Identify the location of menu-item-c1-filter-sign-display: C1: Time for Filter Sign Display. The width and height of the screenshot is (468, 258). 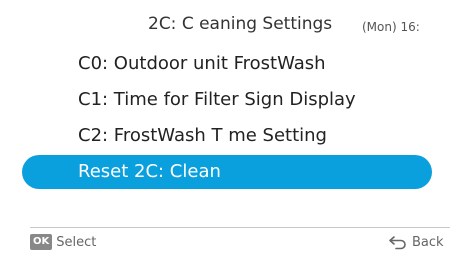
(227, 100).